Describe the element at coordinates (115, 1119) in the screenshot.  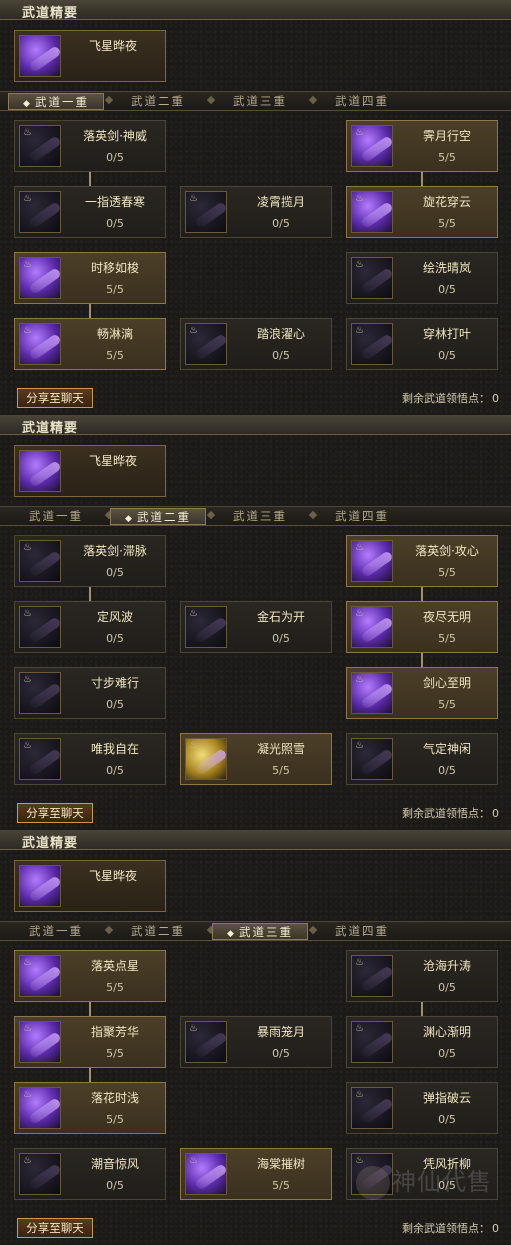
I see `skill-level: 5/5` at that location.